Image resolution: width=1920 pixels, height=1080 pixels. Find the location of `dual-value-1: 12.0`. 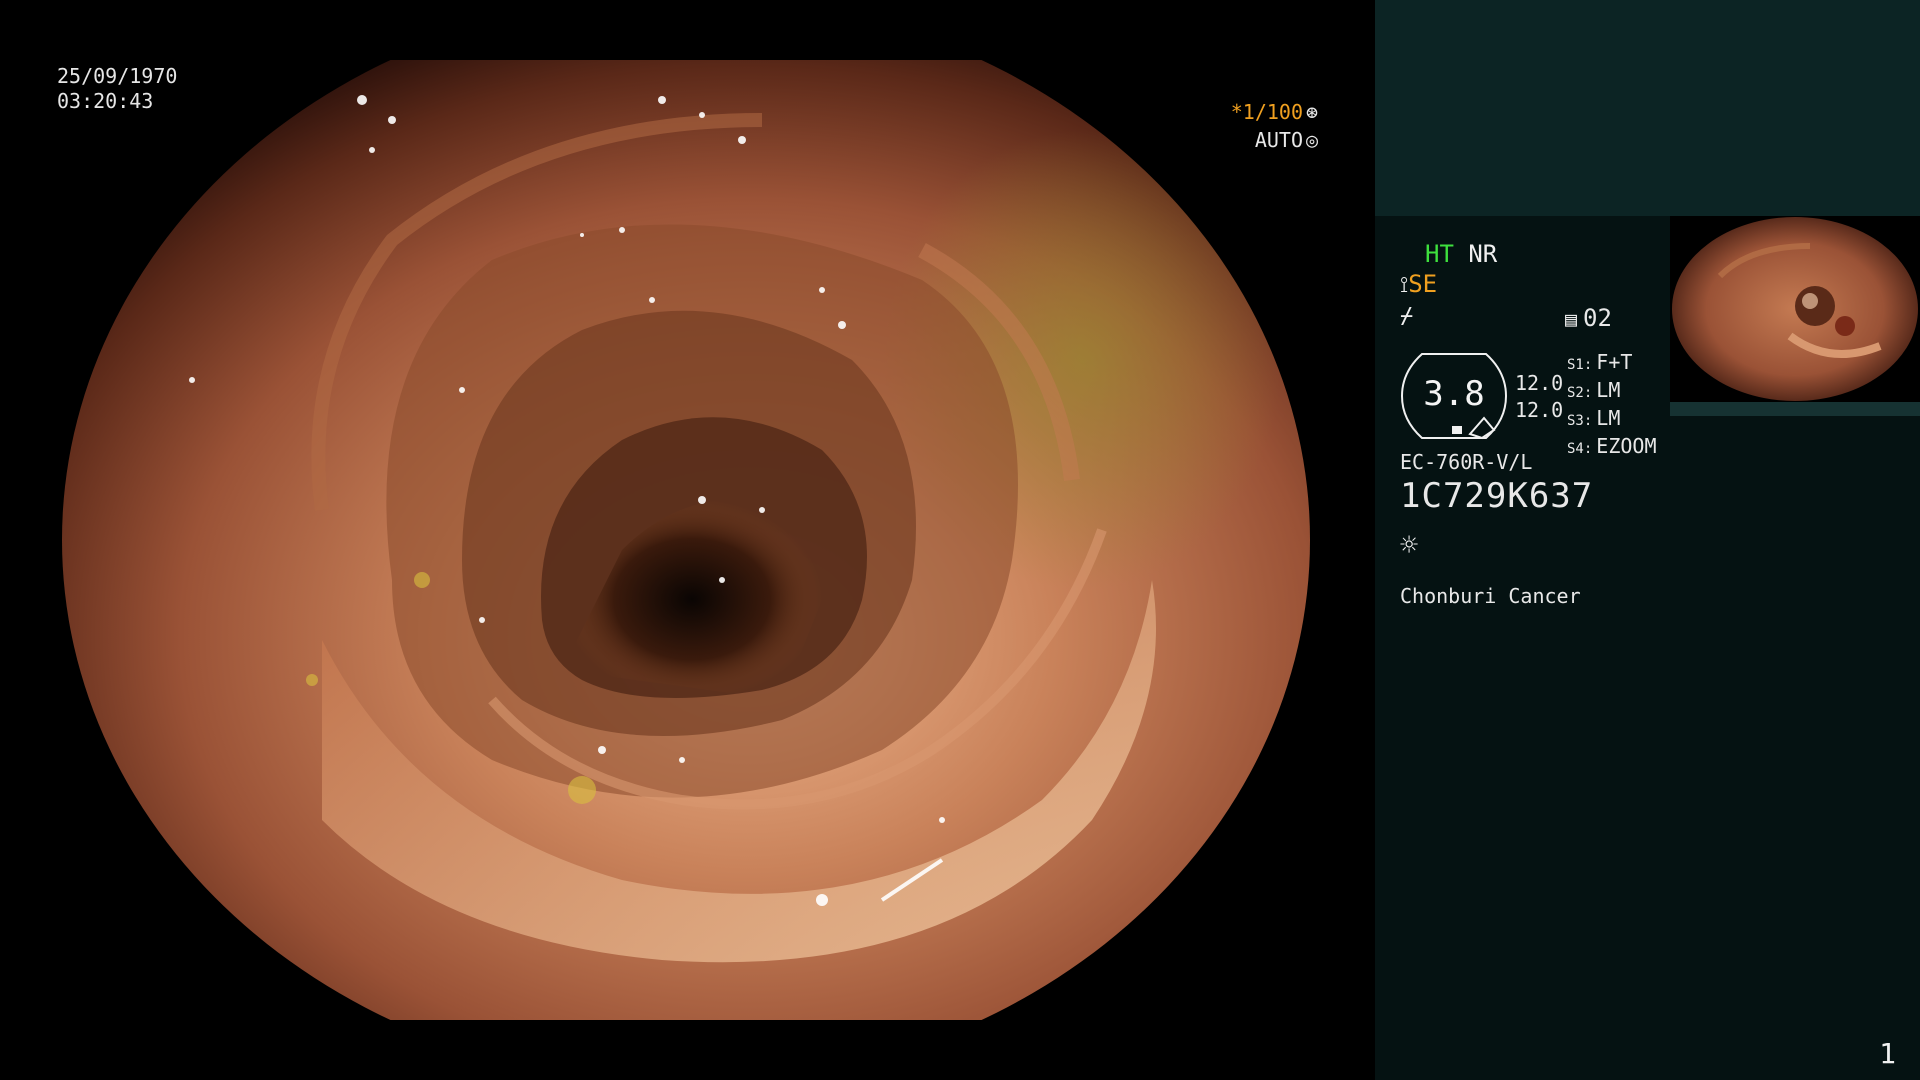

dual-value-1: 12.0 is located at coordinates (1539, 383).